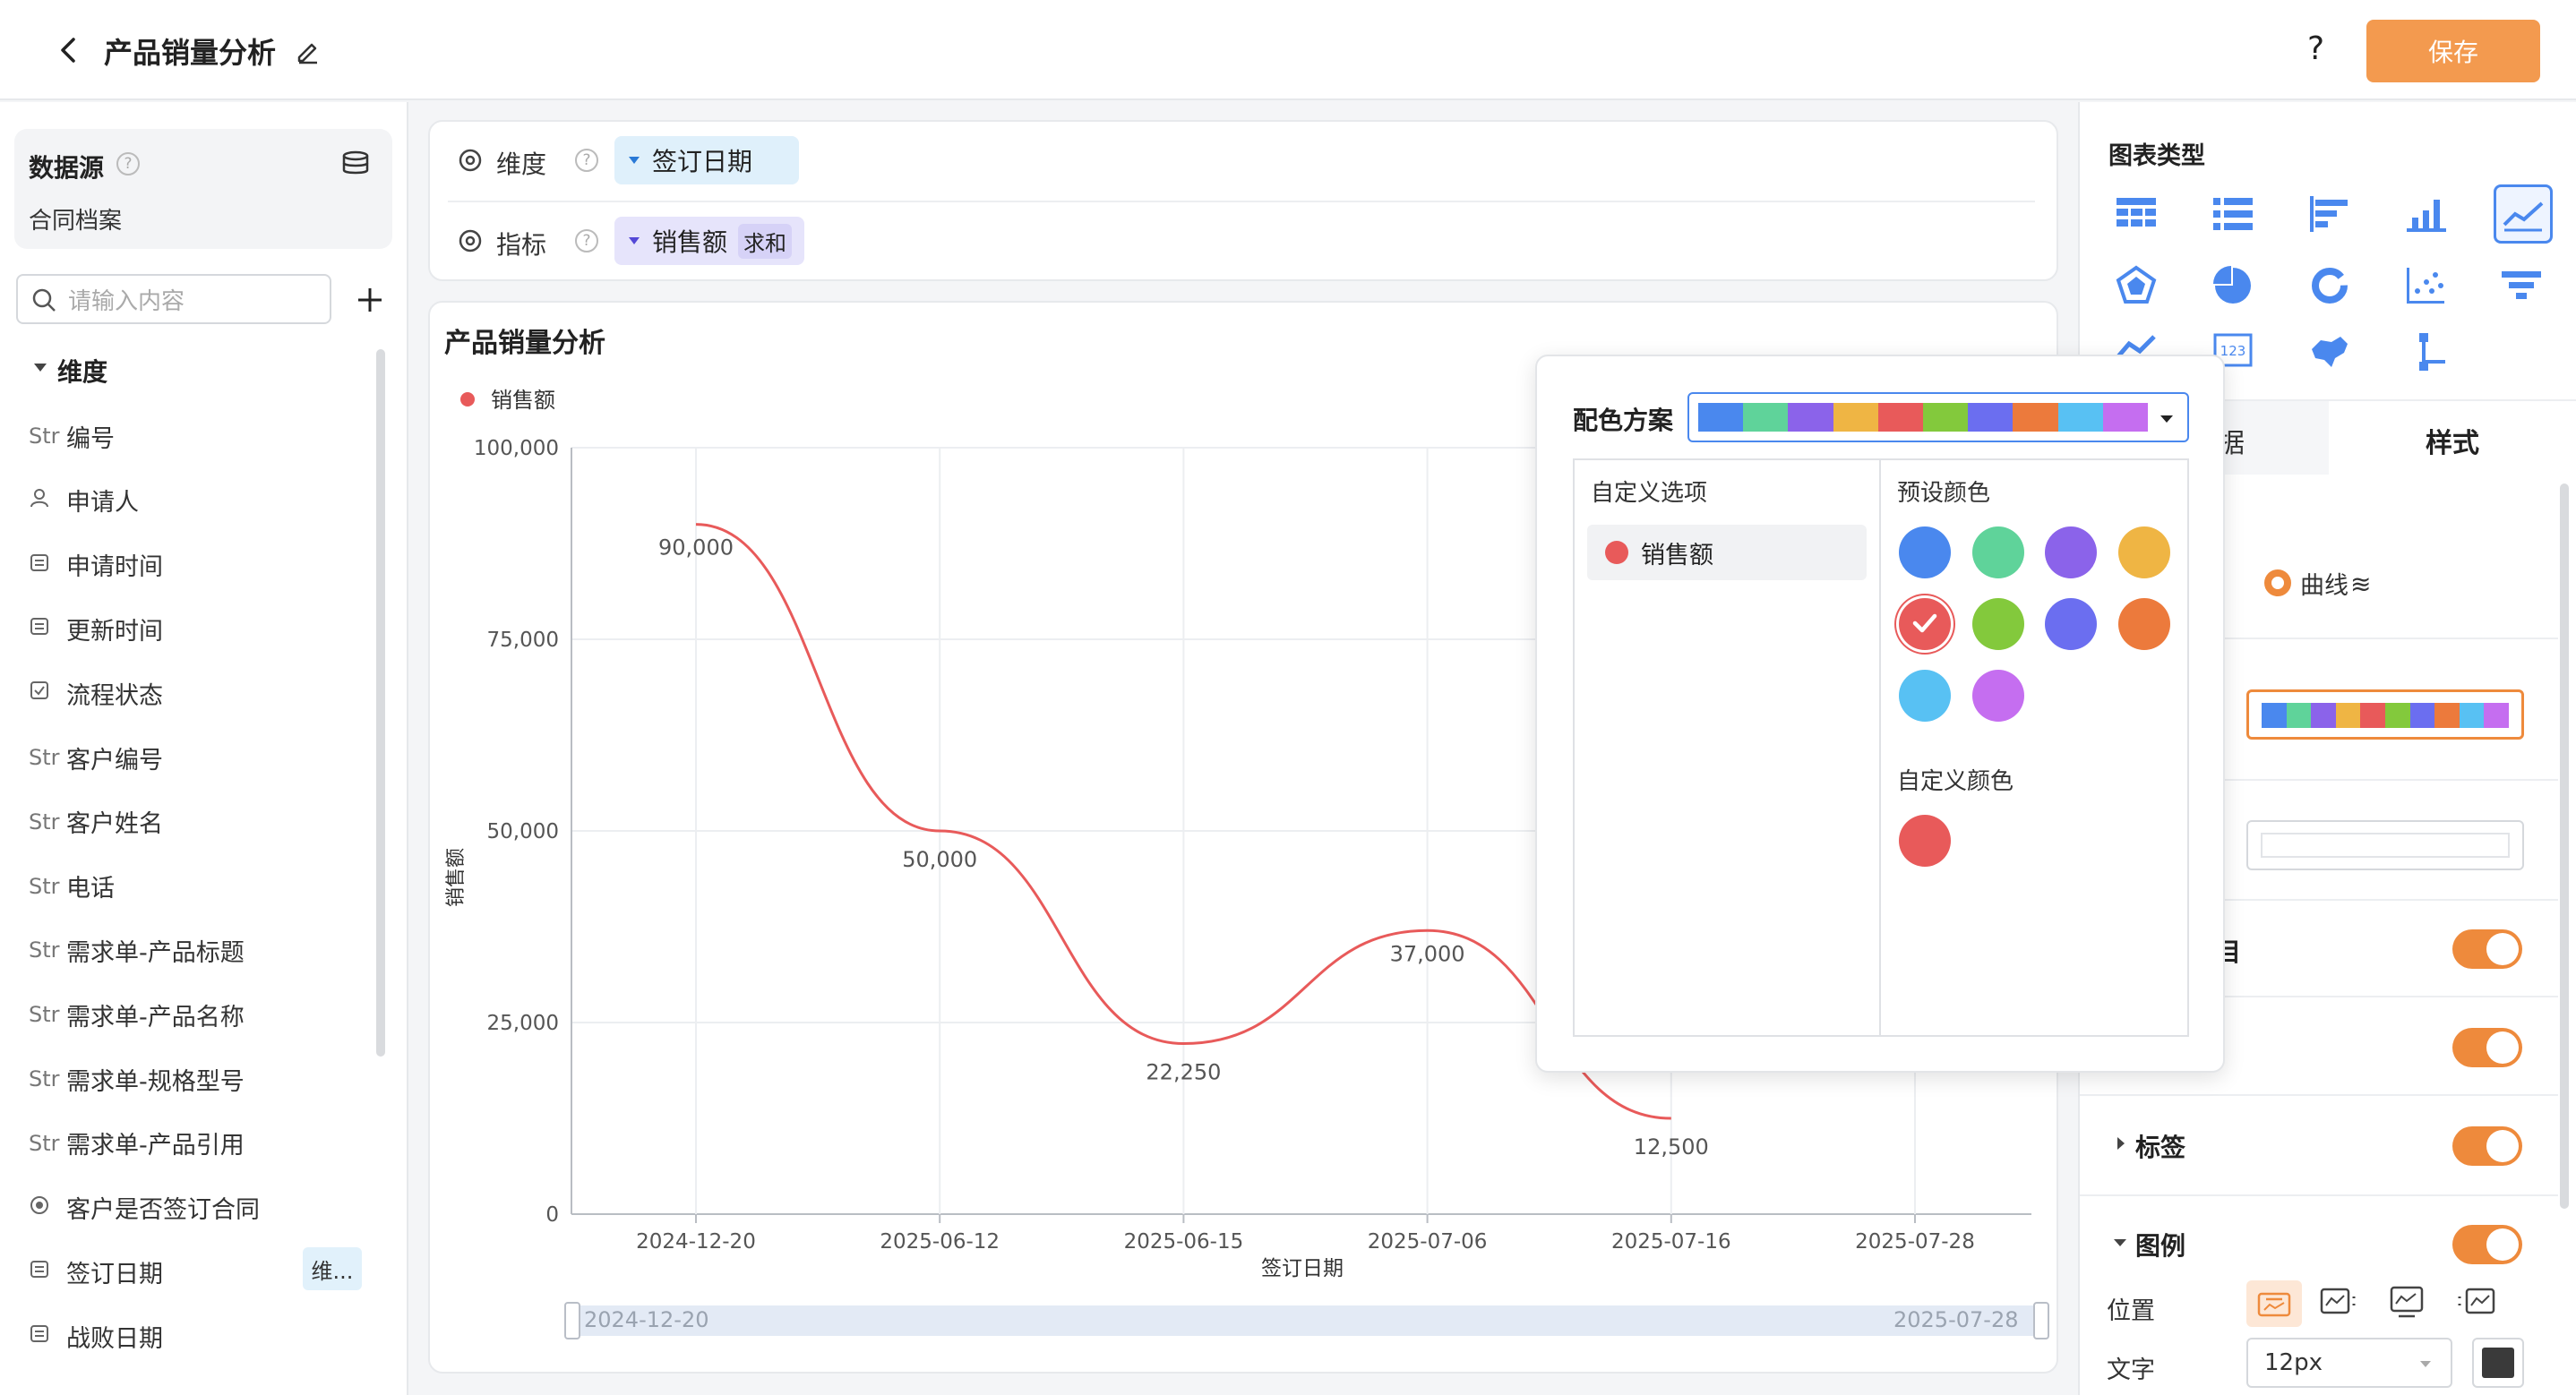 The image size is (2576, 1395). I want to click on field-label: 客户是否签订合同, so click(163, 1210).